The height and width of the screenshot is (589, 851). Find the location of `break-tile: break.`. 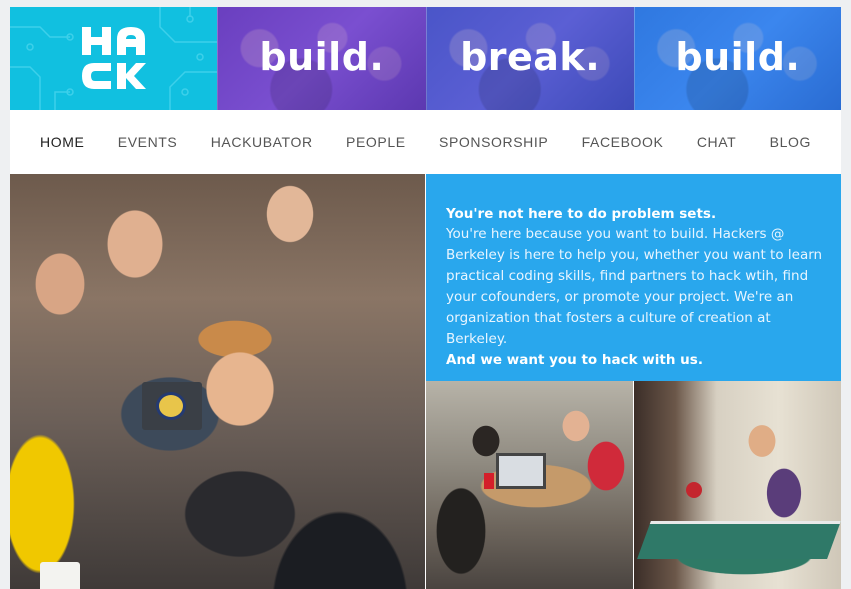

break-tile: break. is located at coordinates (529, 58).